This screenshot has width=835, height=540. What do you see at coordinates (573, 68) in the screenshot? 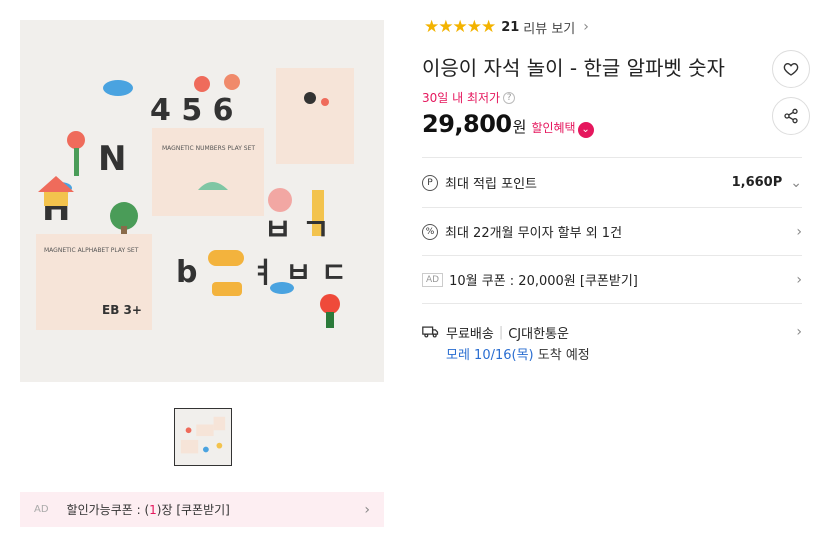
I see `product-title: 이응이 자석 놀이 - 한글 알파벳 숫자` at bounding box center [573, 68].